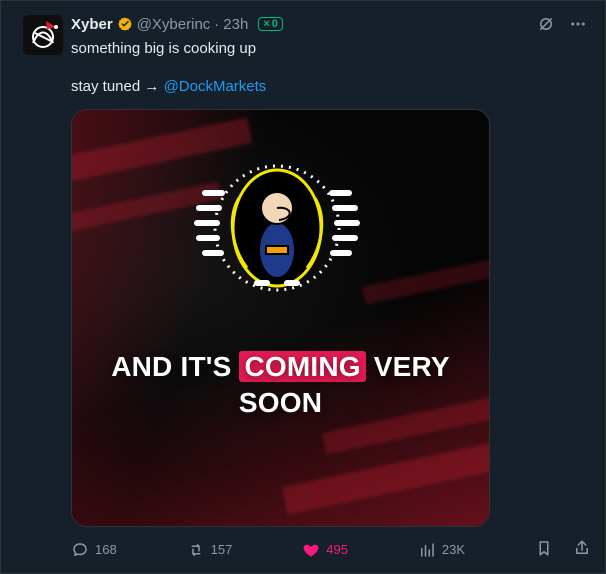  Describe the element at coordinates (235, 24) in the screenshot. I see `timestamp: 23h` at that location.